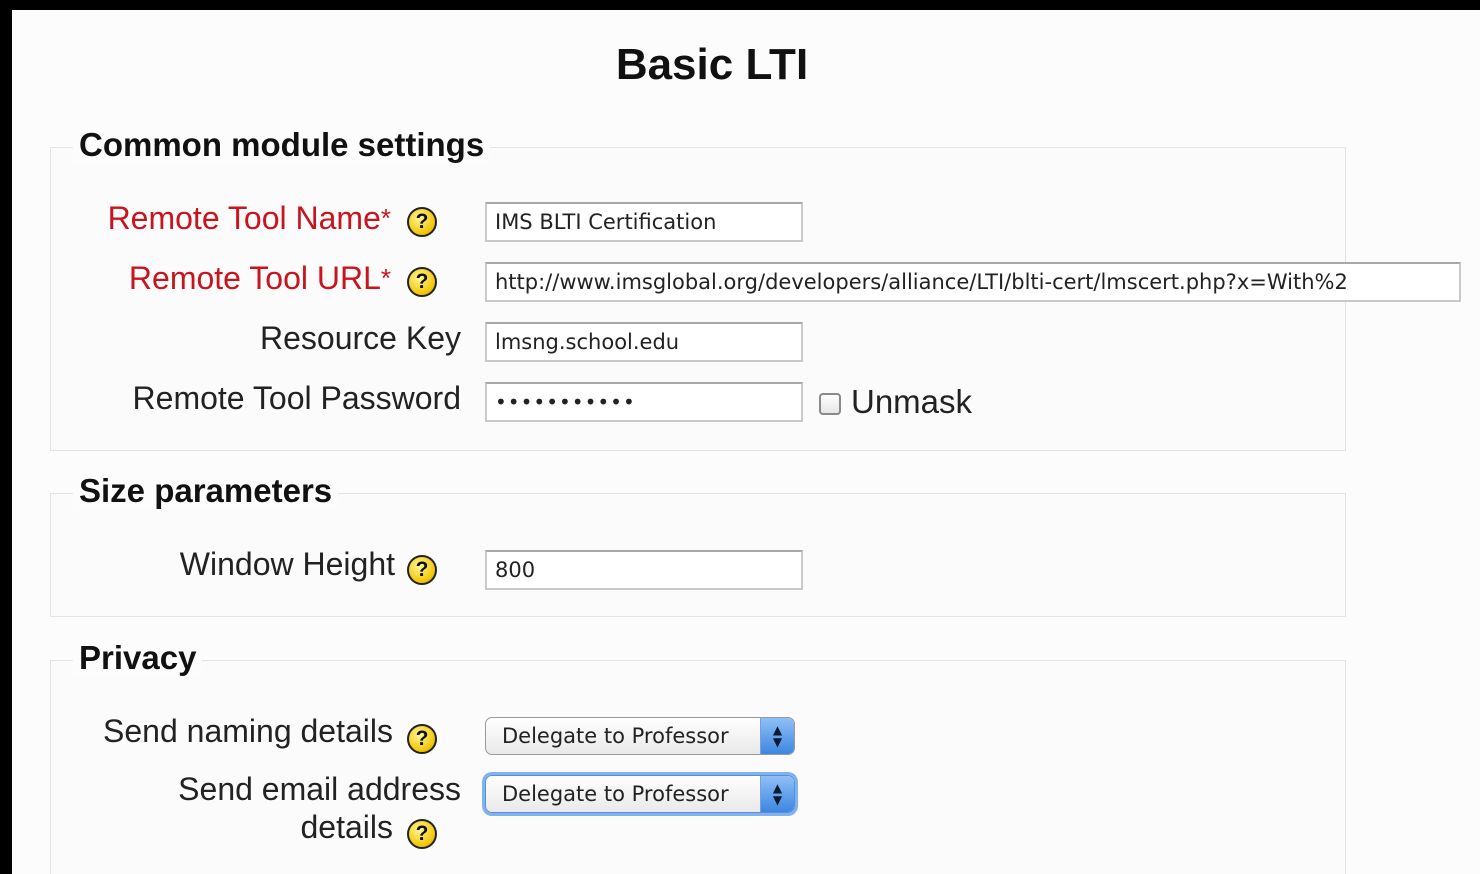  Describe the element at coordinates (911, 402) in the screenshot. I see `unmask-label: Unmask` at that location.